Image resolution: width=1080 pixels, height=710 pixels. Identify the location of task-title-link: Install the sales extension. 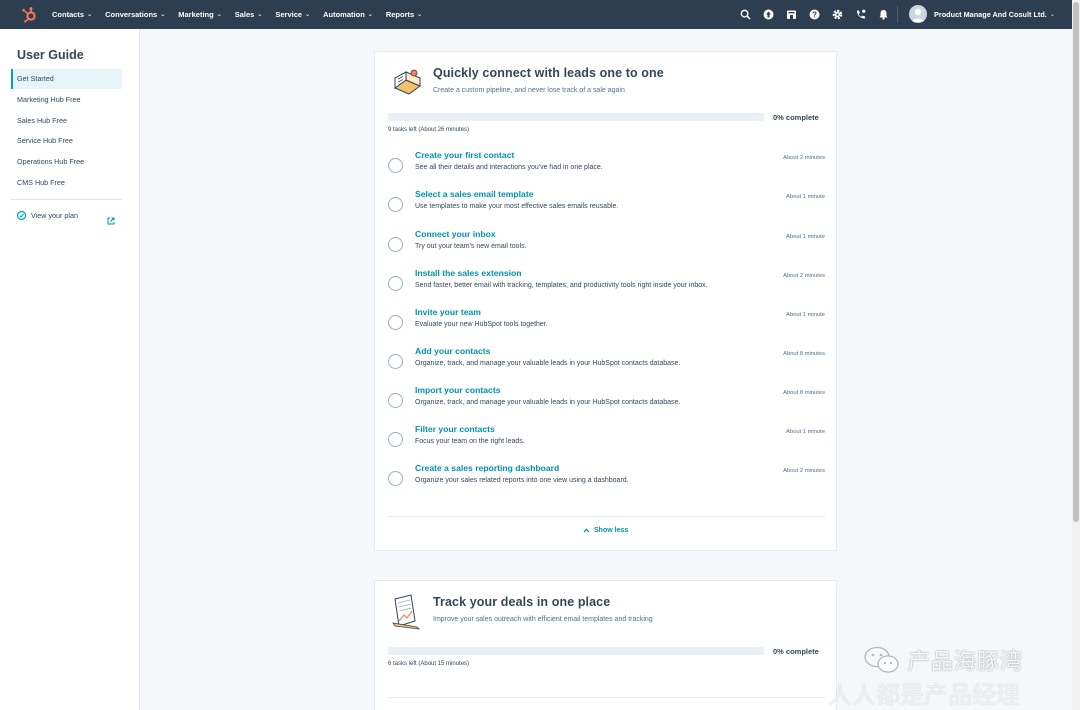
(468, 273).